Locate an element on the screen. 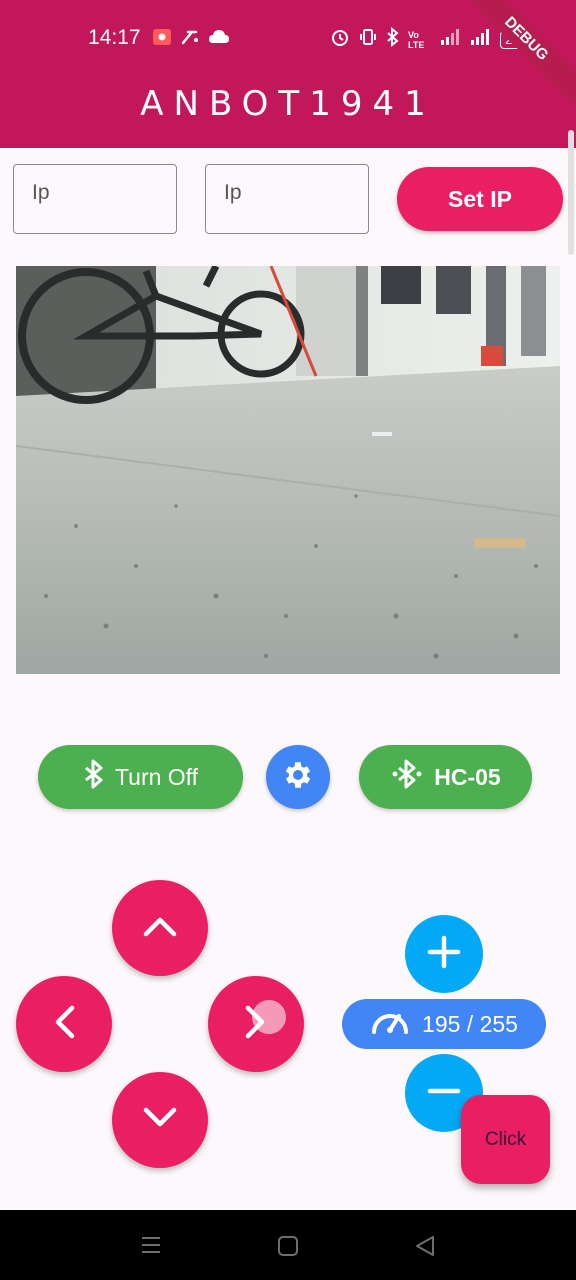  volte-icon: Vo LTE is located at coordinates (416, 39).